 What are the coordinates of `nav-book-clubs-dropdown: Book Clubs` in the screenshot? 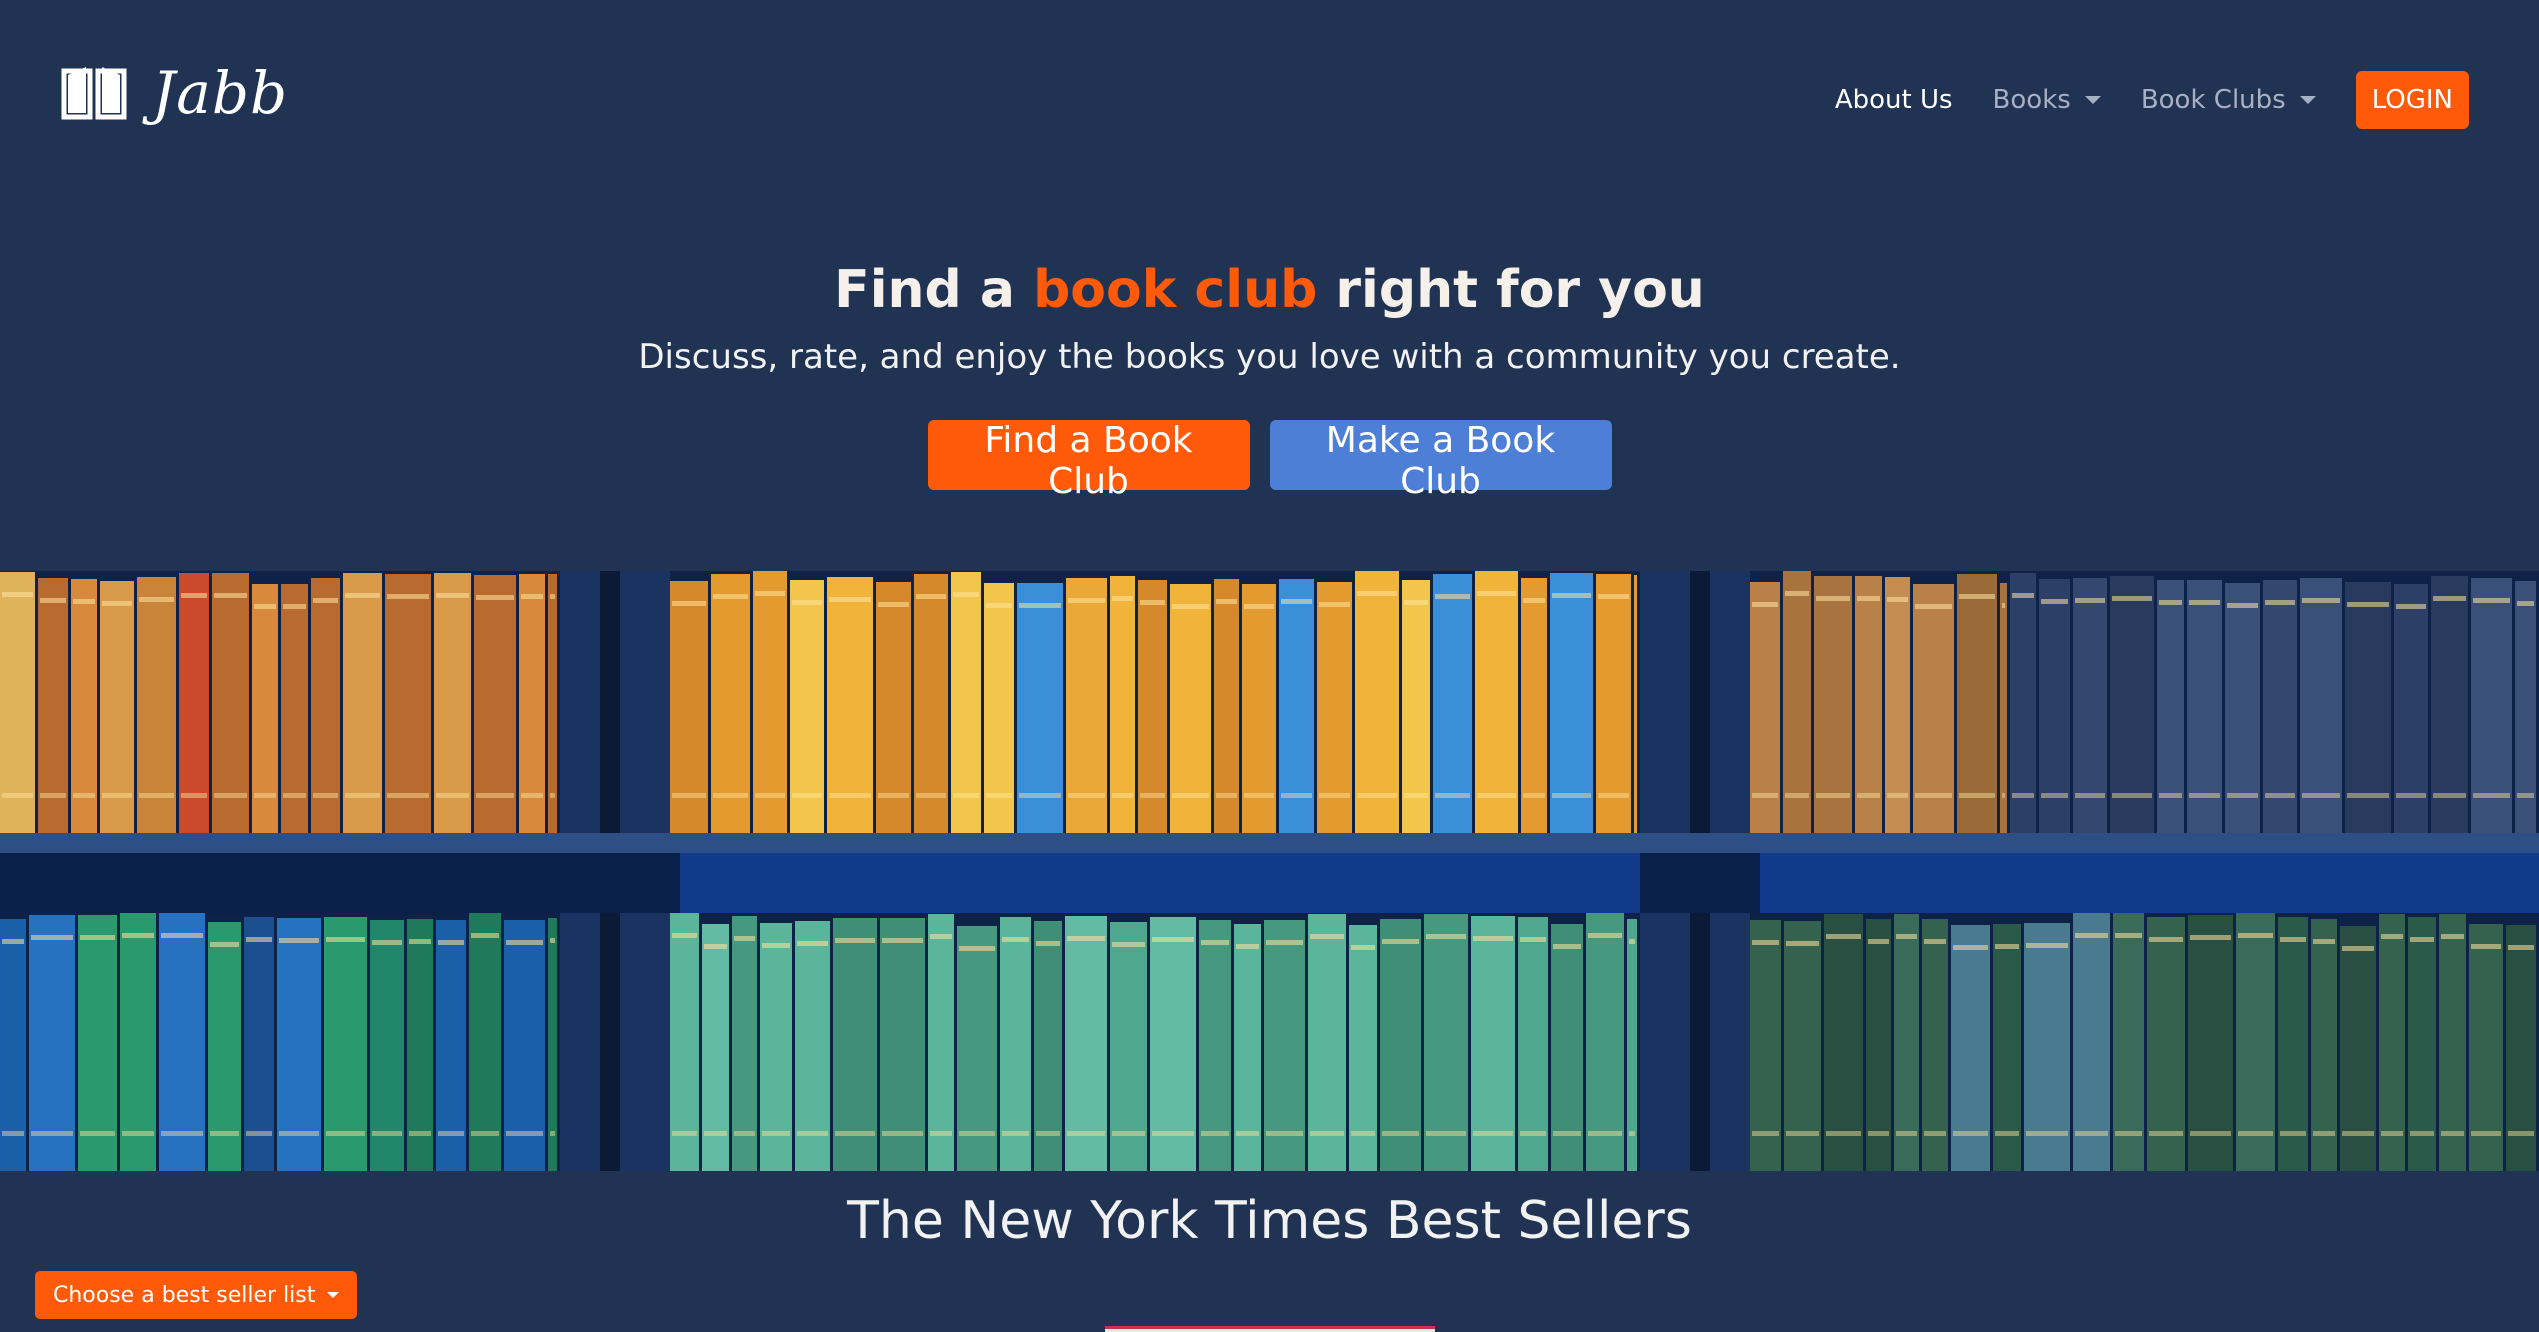 It's located at (2228, 100).